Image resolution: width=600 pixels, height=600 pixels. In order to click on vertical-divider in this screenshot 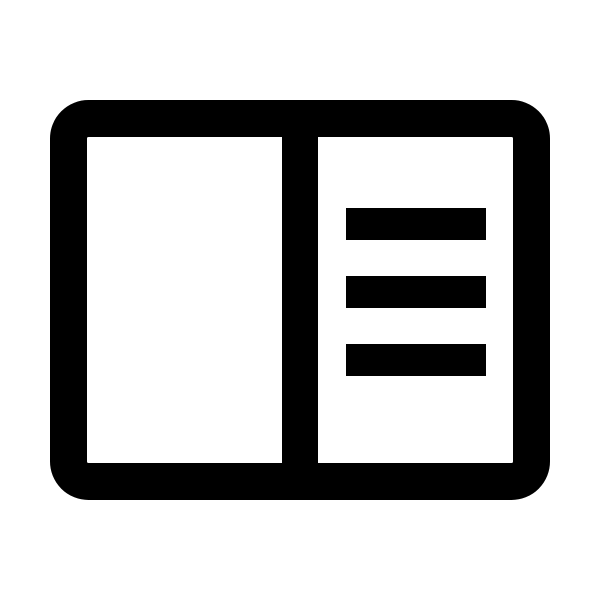, I will do `click(300, 300)`.